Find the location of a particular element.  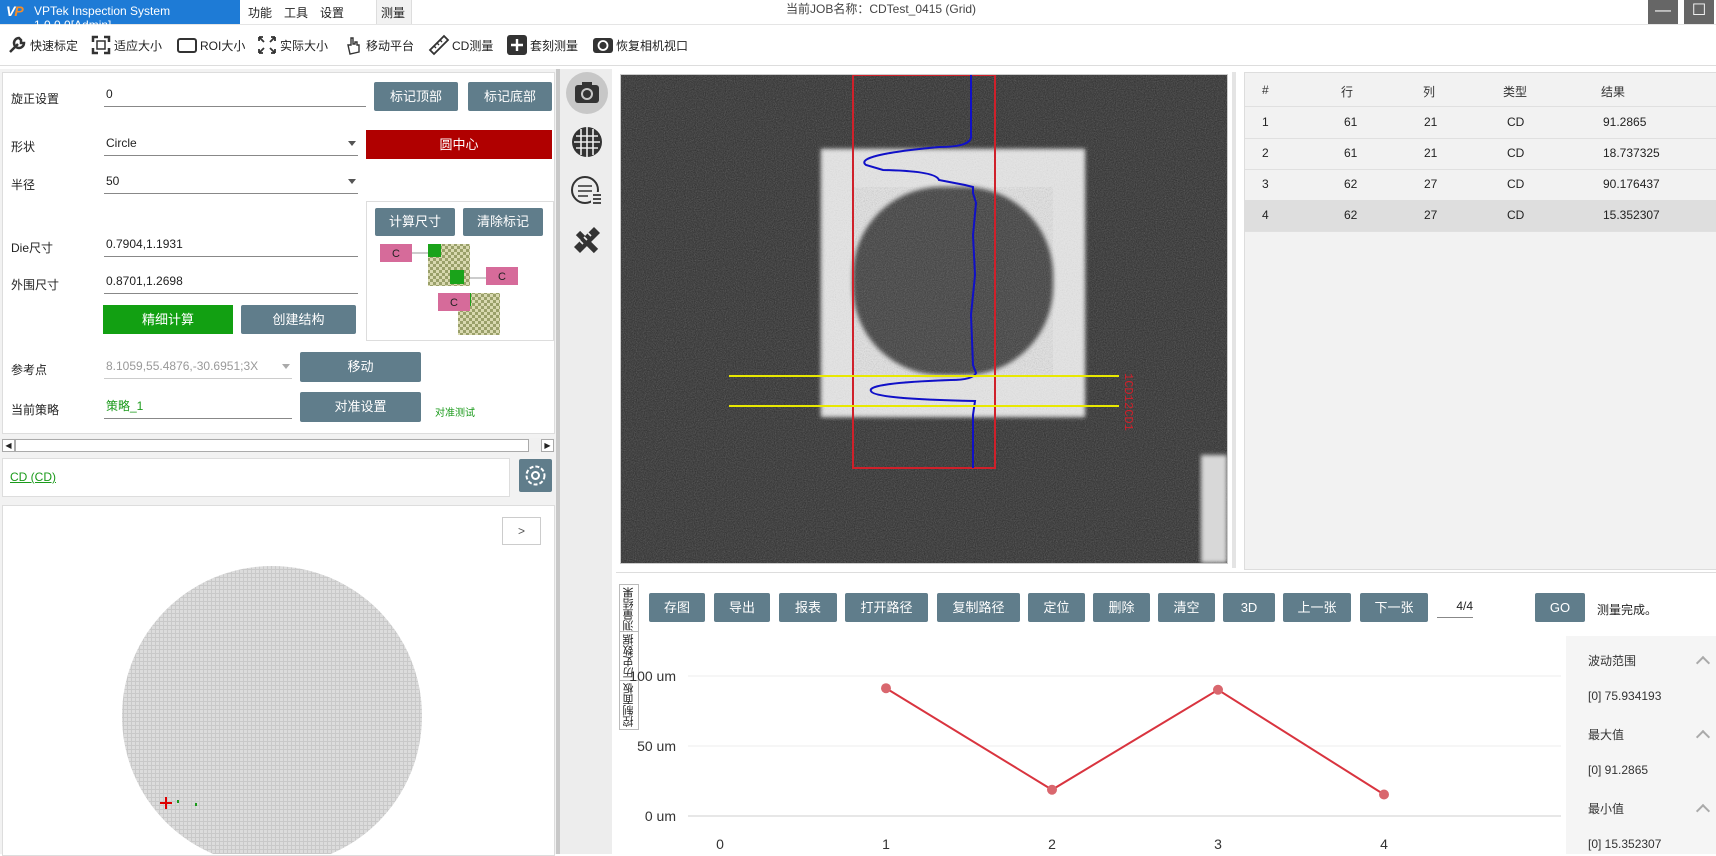

3d-button: 3D is located at coordinates (1249, 607).